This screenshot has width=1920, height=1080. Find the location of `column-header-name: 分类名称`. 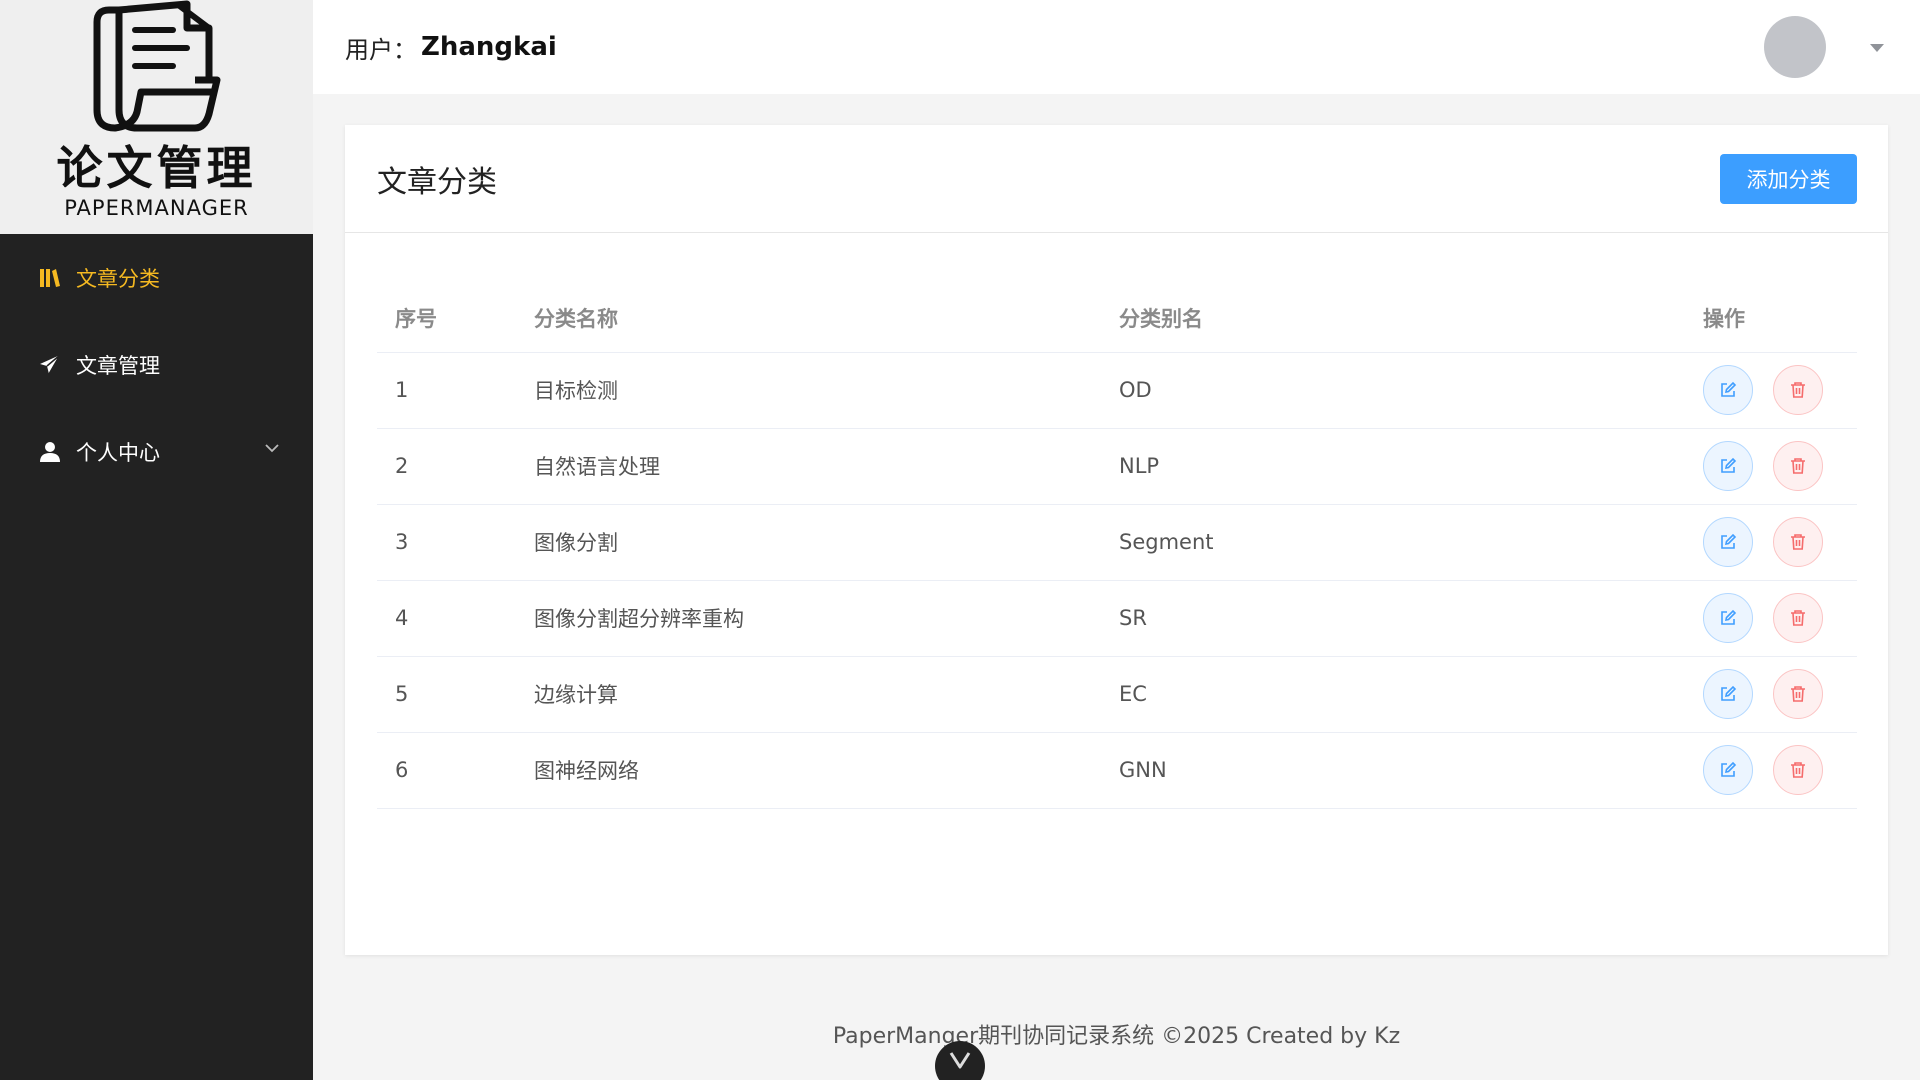

column-header-name: 分类名称 is located at coordinates (826, 309).